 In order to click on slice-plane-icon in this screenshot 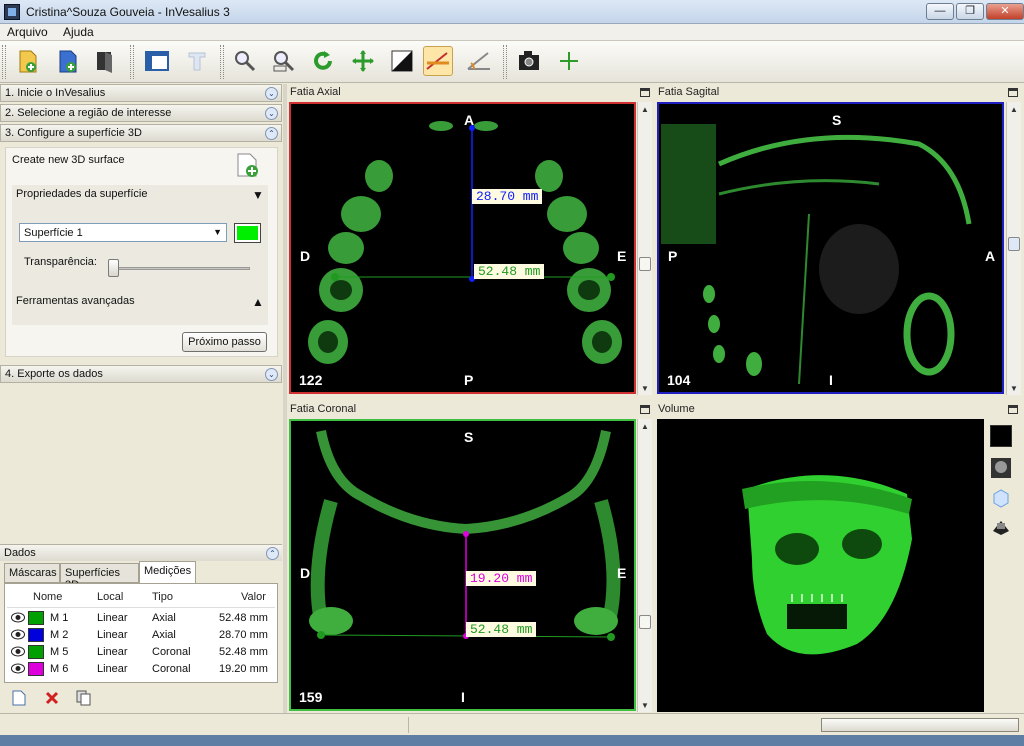, I will do `click(1001, 527)`.